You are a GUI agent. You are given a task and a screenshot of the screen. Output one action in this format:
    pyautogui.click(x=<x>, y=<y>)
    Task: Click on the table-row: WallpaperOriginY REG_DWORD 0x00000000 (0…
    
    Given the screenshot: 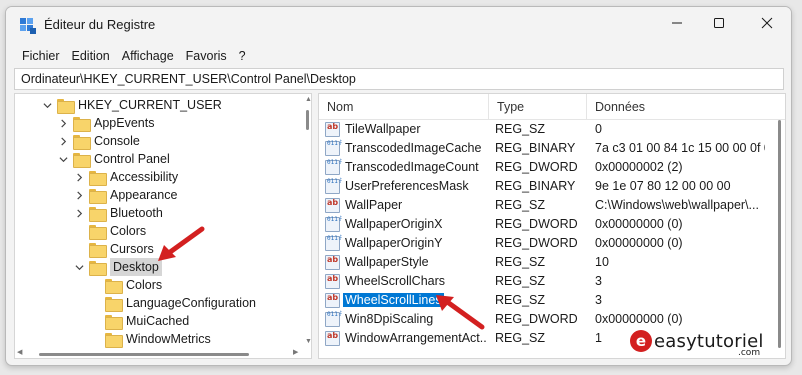 What is the action you would take?
    pyautogui.click(x=544, y=243)
    